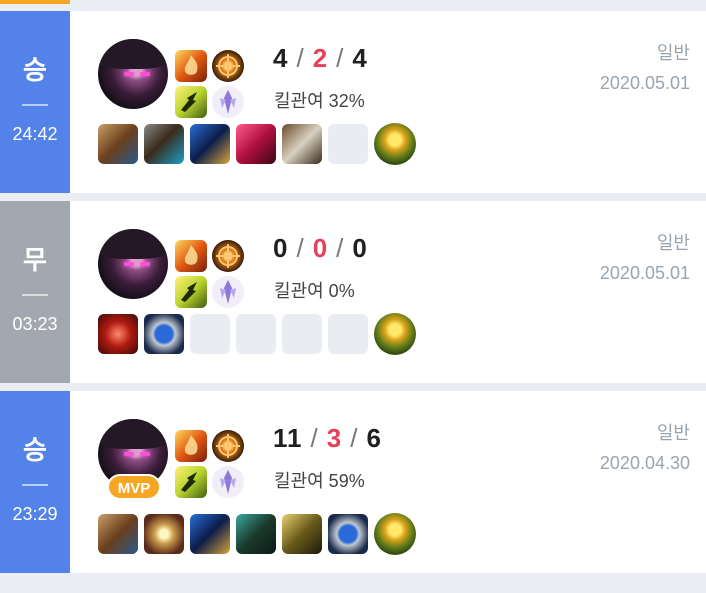 The image size is (706, 593). I want to click on kill-participation: 킬관여 0%, so click(314, 291).